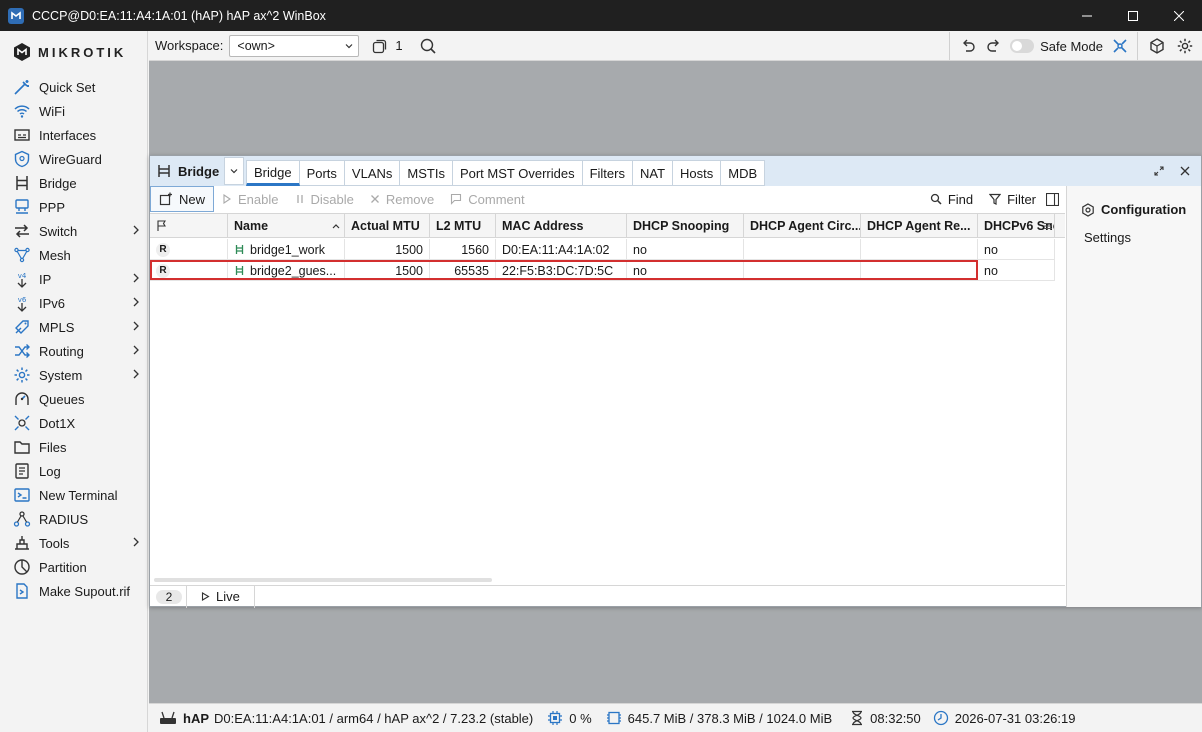 The width and height of the screenshot is (1202, 732). Describe the element at coordinates (653, 173) in the screenshot. I see `tab-nat: NAT` at that location.